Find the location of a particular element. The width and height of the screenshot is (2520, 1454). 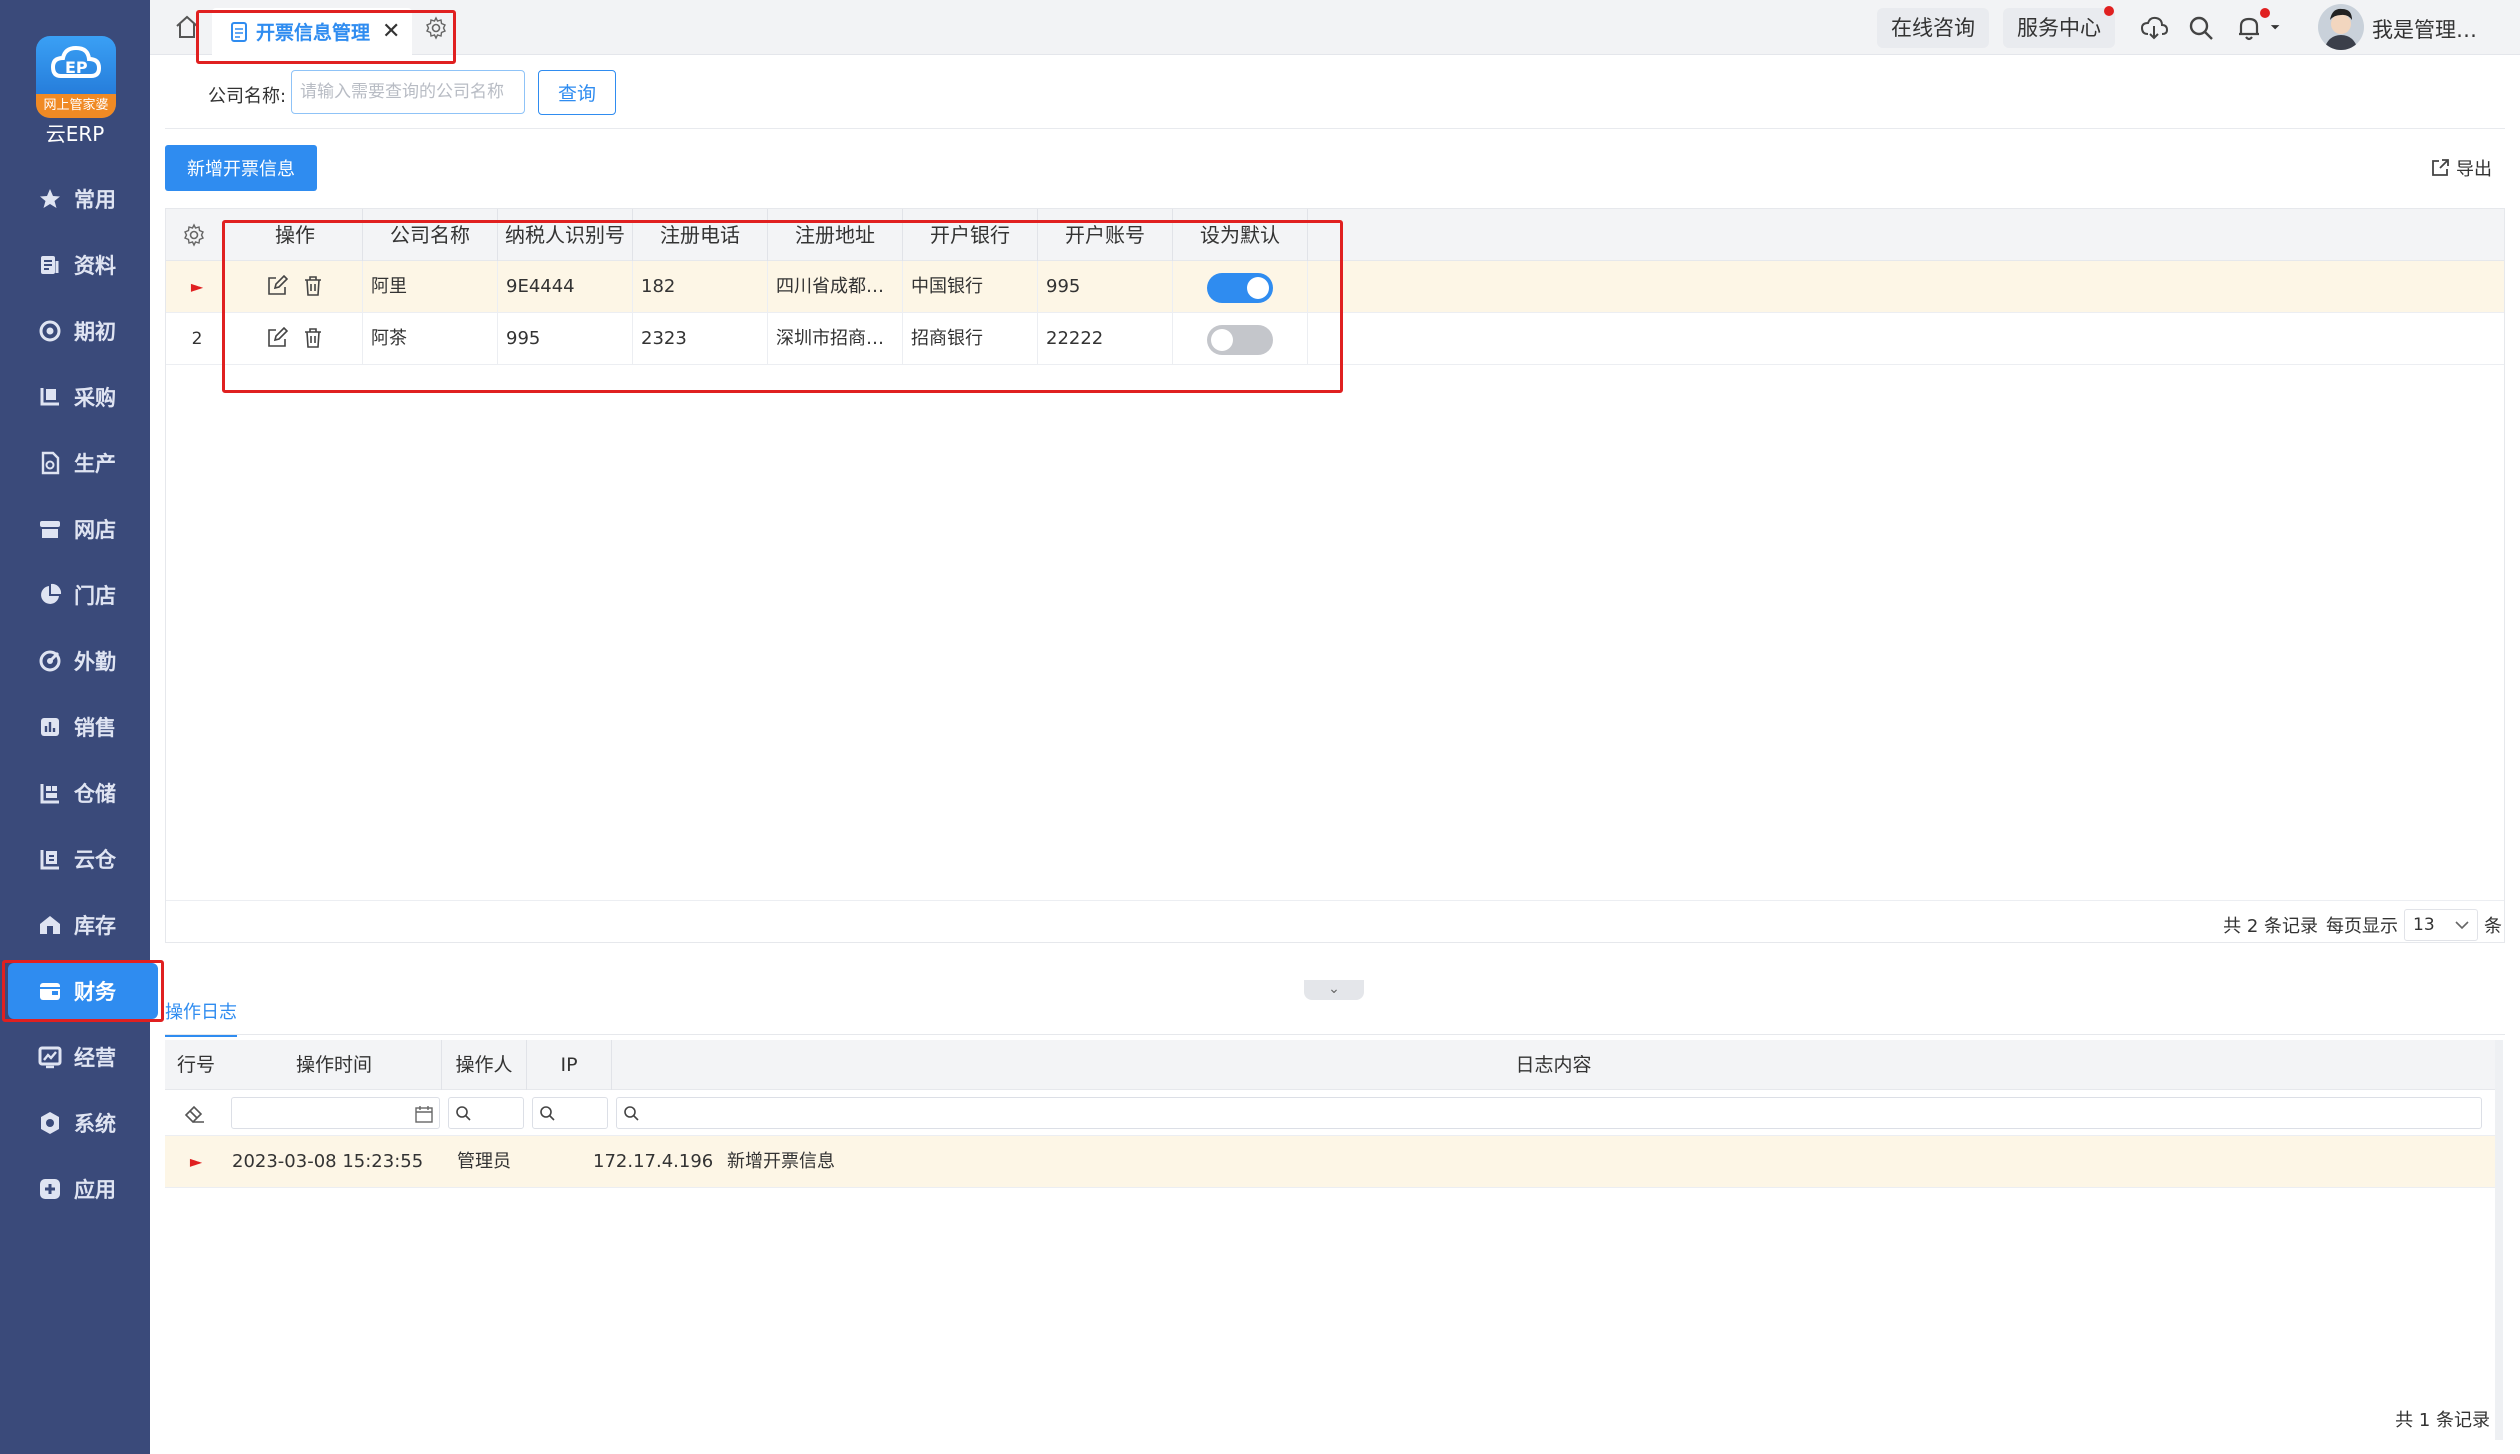

warehouse-icon is located at coordinates (50, 793).